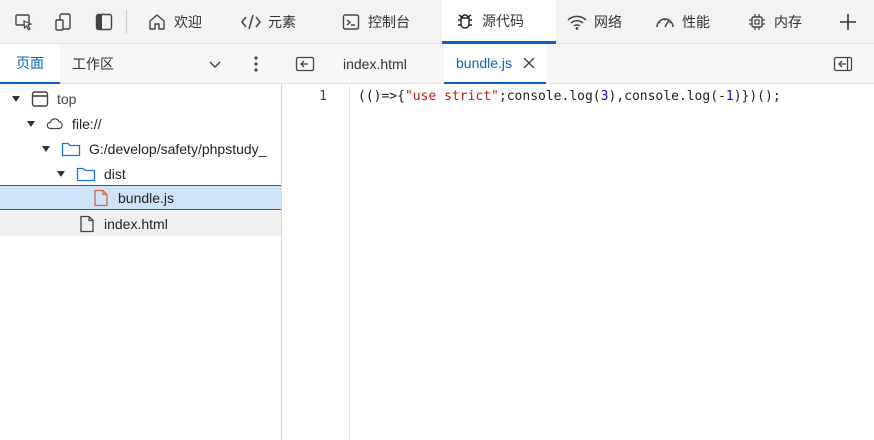 Image resolution: width=874 pixels, height=440 pixels. I want to click on tab-label: bundle.js, so click(484, 63).